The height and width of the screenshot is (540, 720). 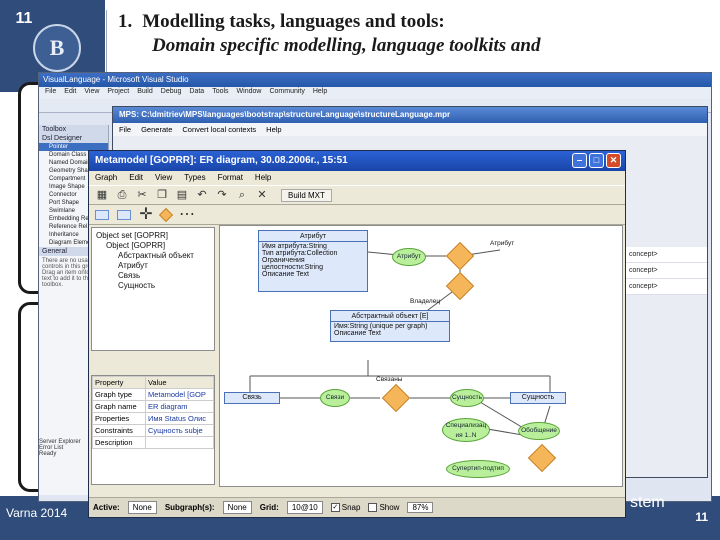 What do you see at coordinates (263, 178) in the screenshot?
I see `menu-help: Help` at bounding box center [263, 178].